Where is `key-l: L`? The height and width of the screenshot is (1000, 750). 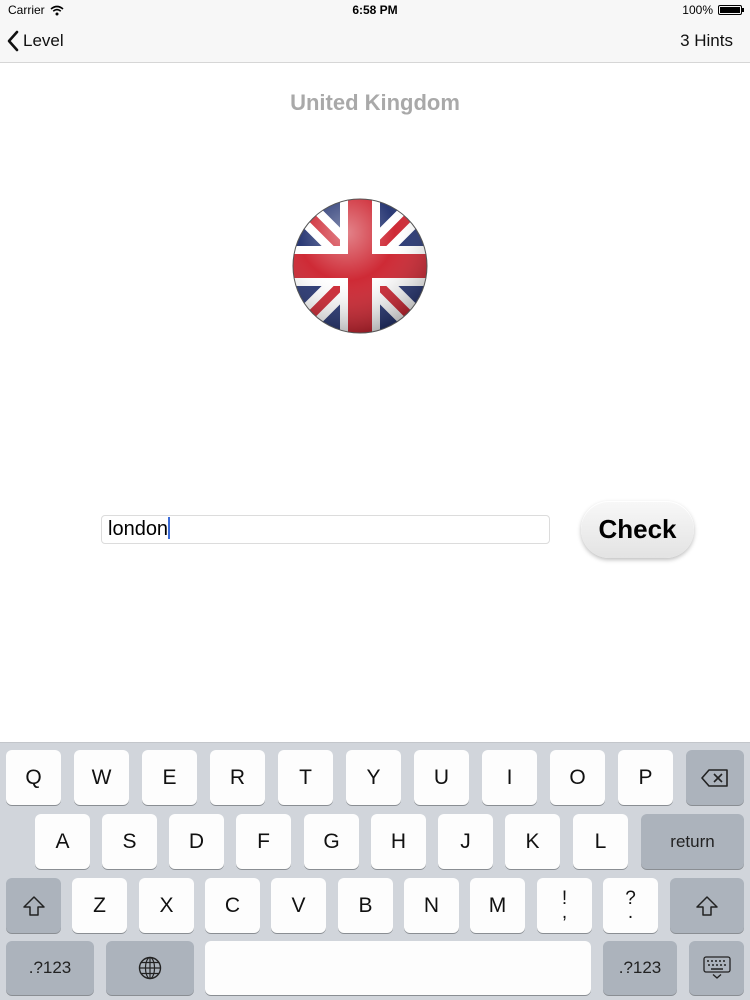
key-l: L is located at coordinates (600, 841).